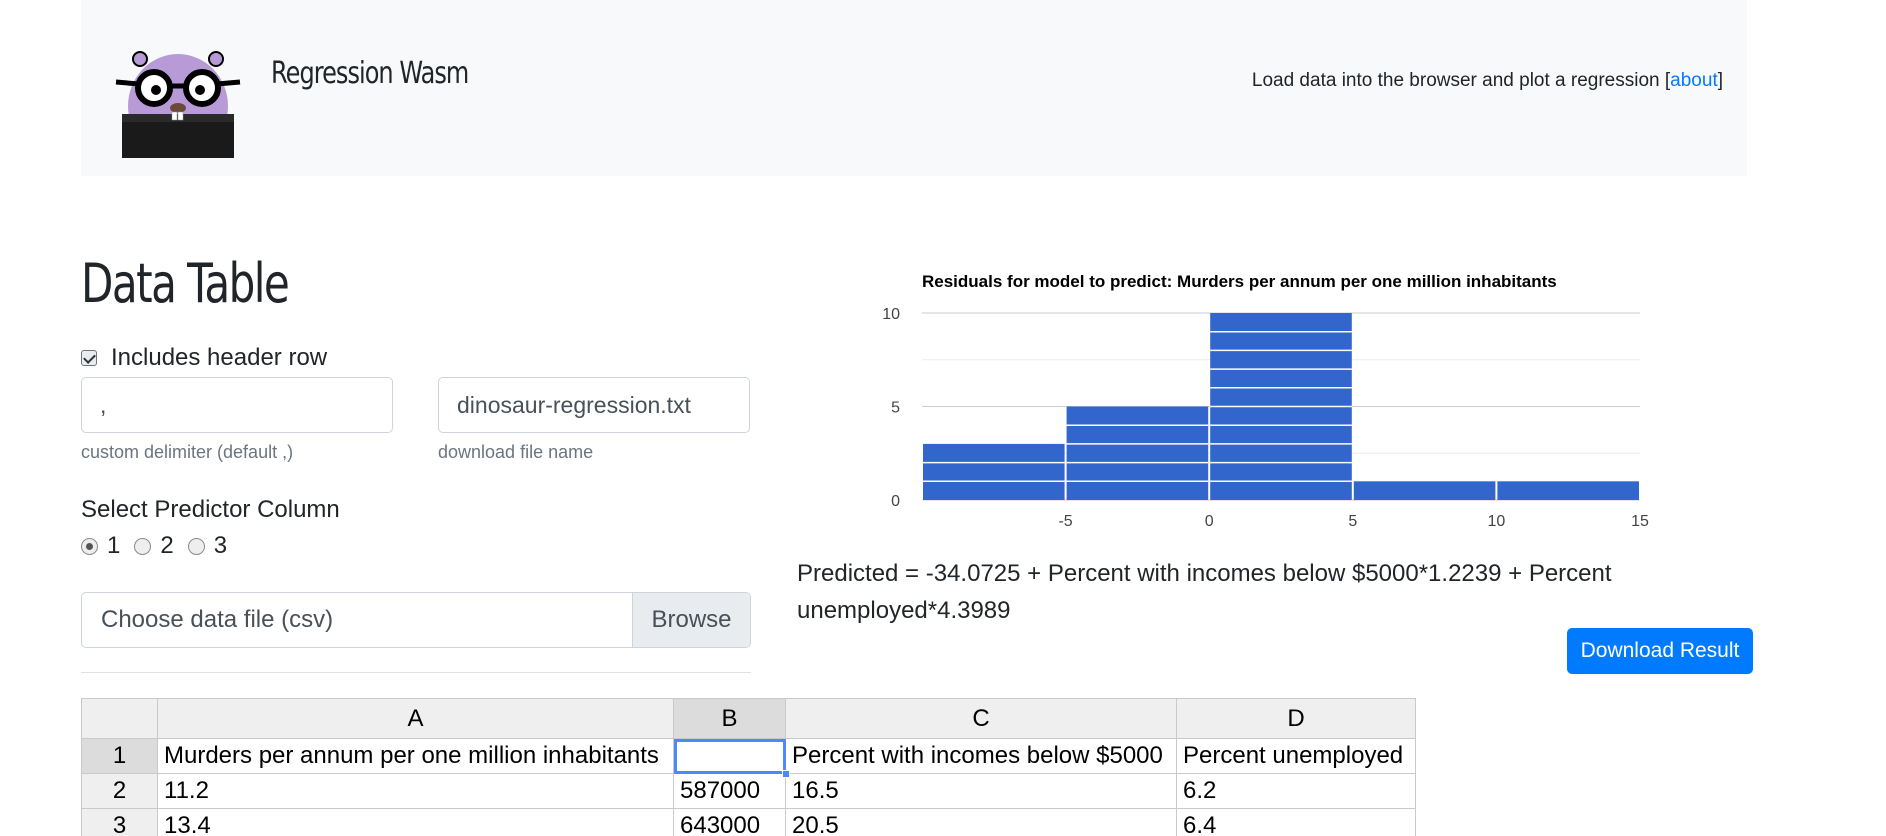  What do you see at coordinates (729, 822) in the screenshot?
I see `table-cell: 643000` at bounding box center [729, 822].